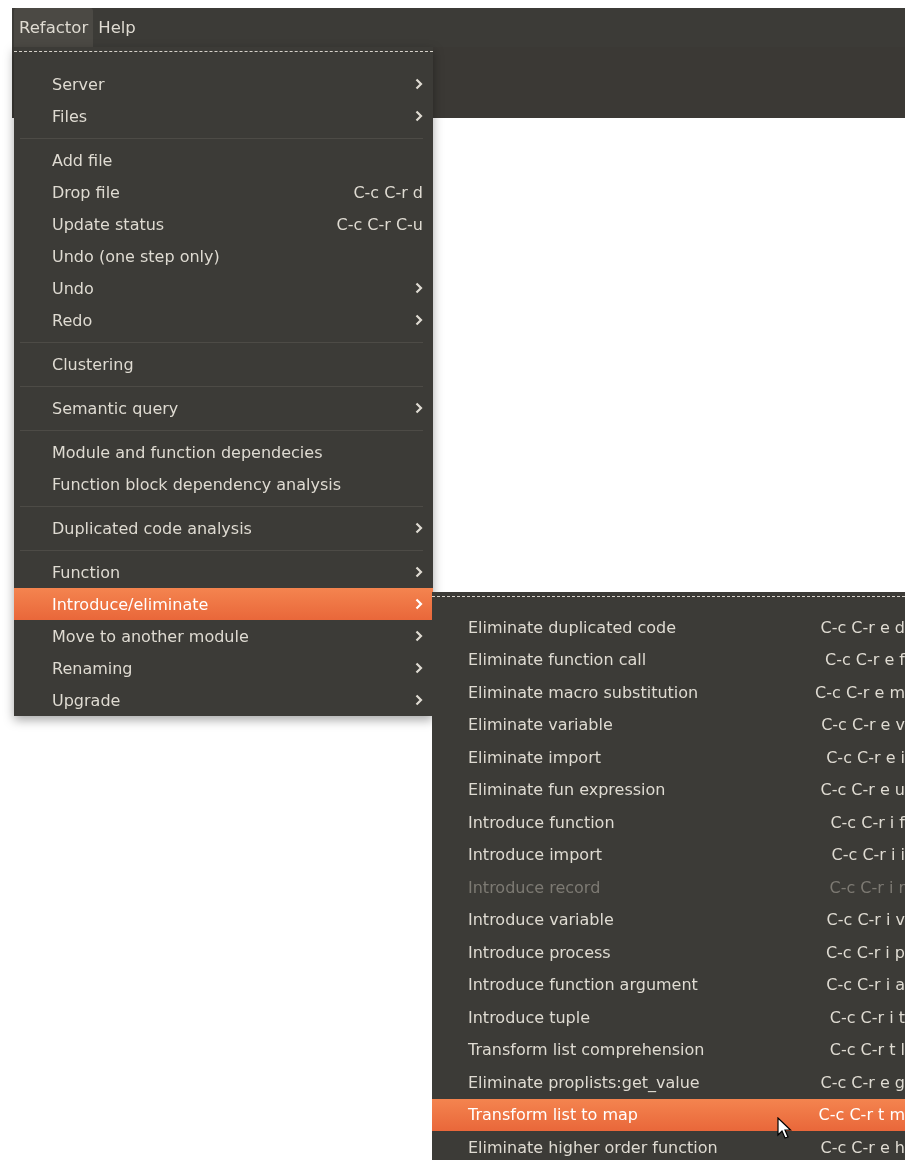 This screenshot has width=905, height=1160. I want to click on mouse-pointer-icon, so click(784, 1128).